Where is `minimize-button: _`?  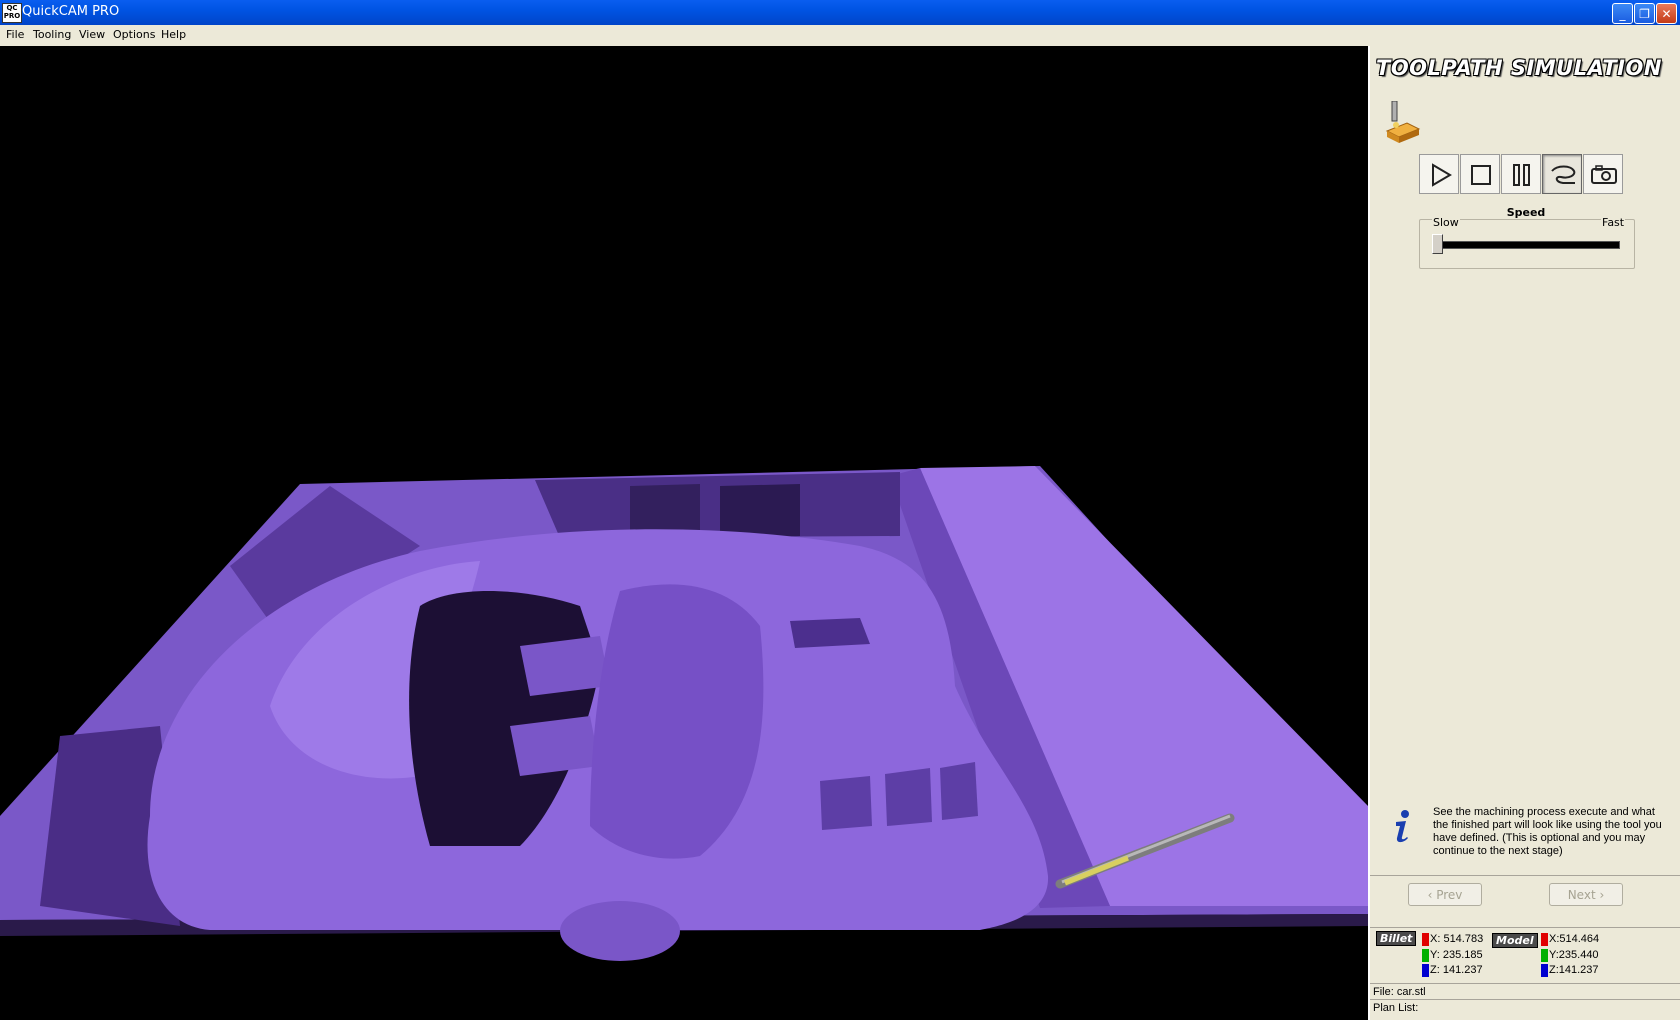 minimize-button: _ is located at coordinates (1622, 13).